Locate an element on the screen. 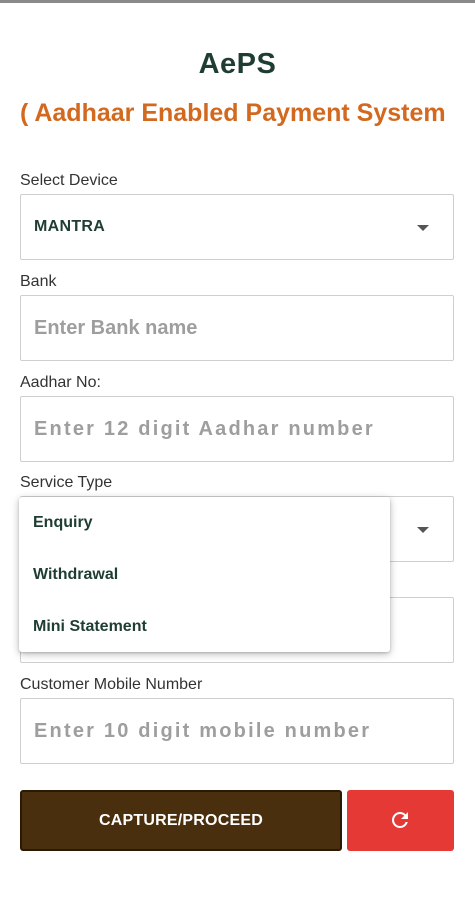 This screenshot has height=900, width=475. capture-proceed-button: CAPTURE/PROCEED is located at coordinates (181, 820).